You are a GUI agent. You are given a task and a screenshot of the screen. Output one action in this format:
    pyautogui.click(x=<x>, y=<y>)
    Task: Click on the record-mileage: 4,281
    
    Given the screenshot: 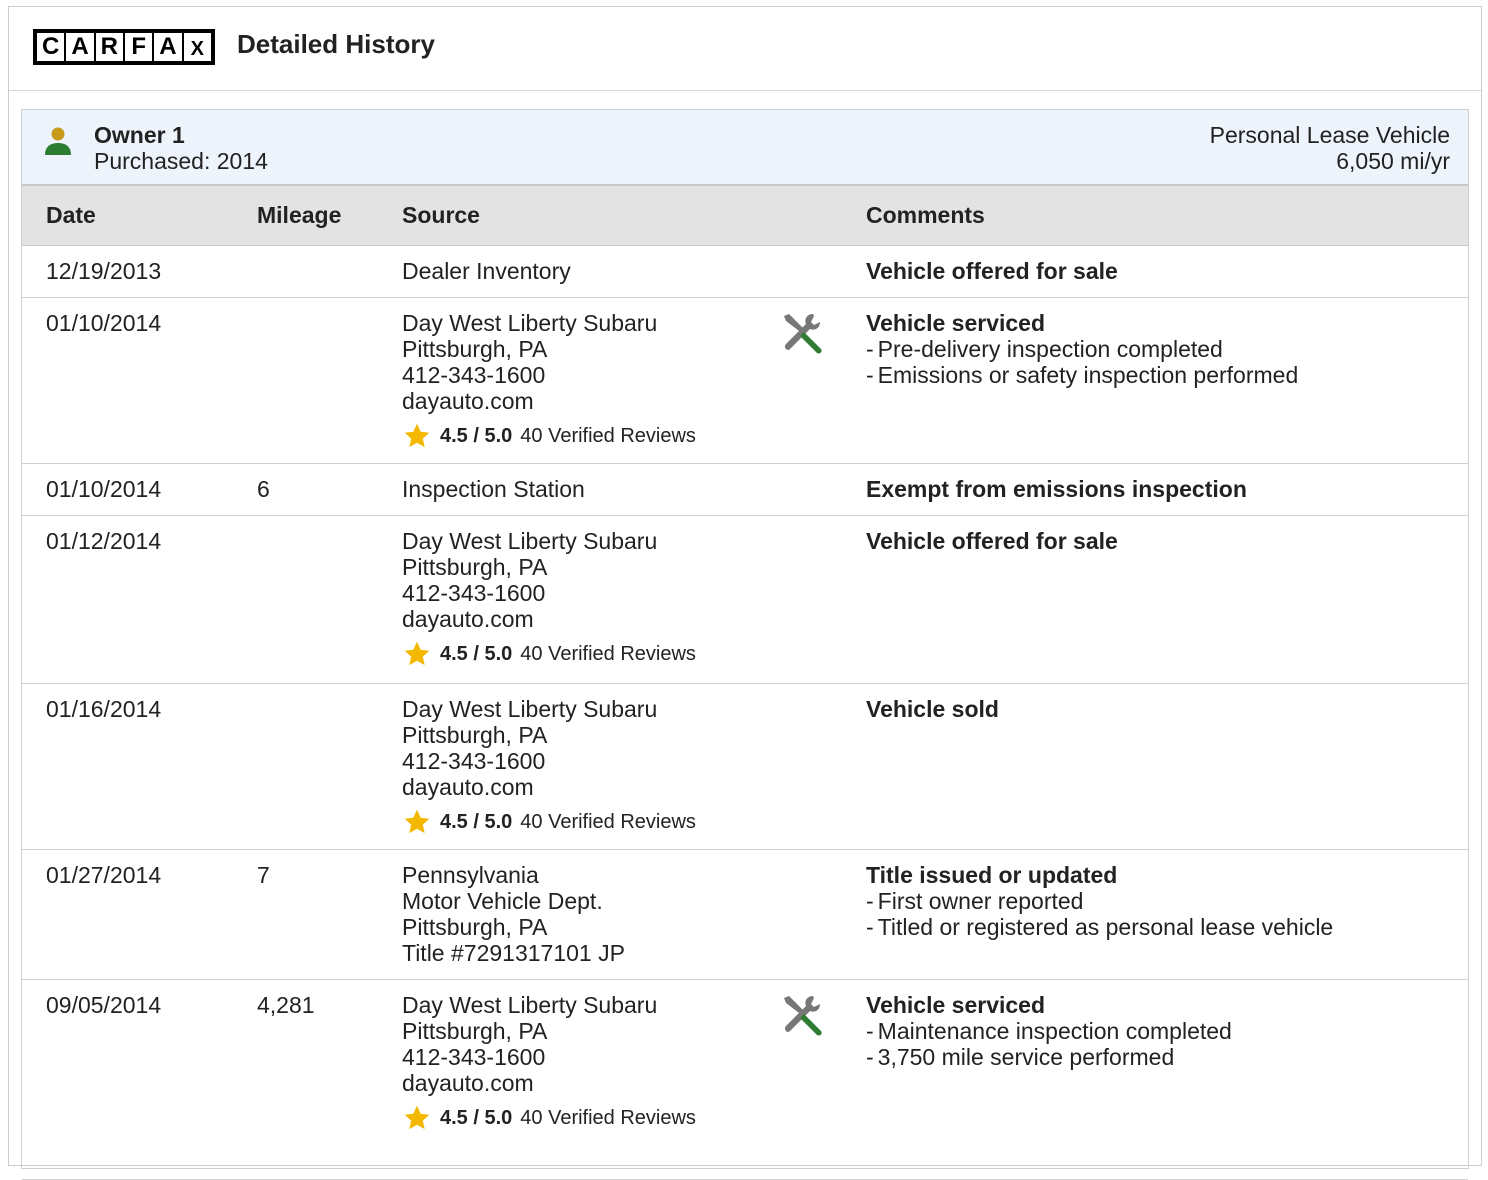 What is the action you would take?
    pyautogui.click(x=286, y=1005)
    